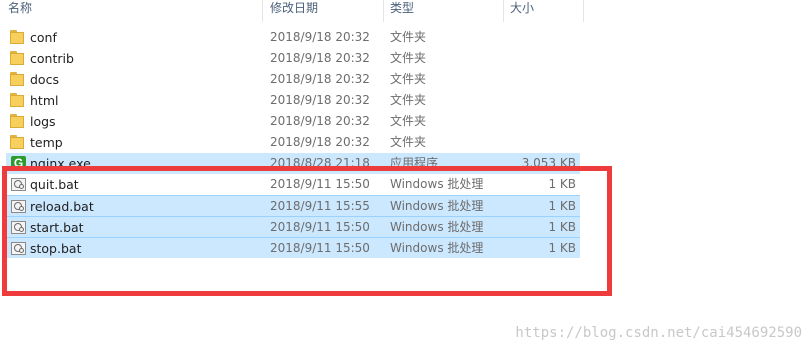  I want to click on column-header-size: 大小, so click(522, 11).